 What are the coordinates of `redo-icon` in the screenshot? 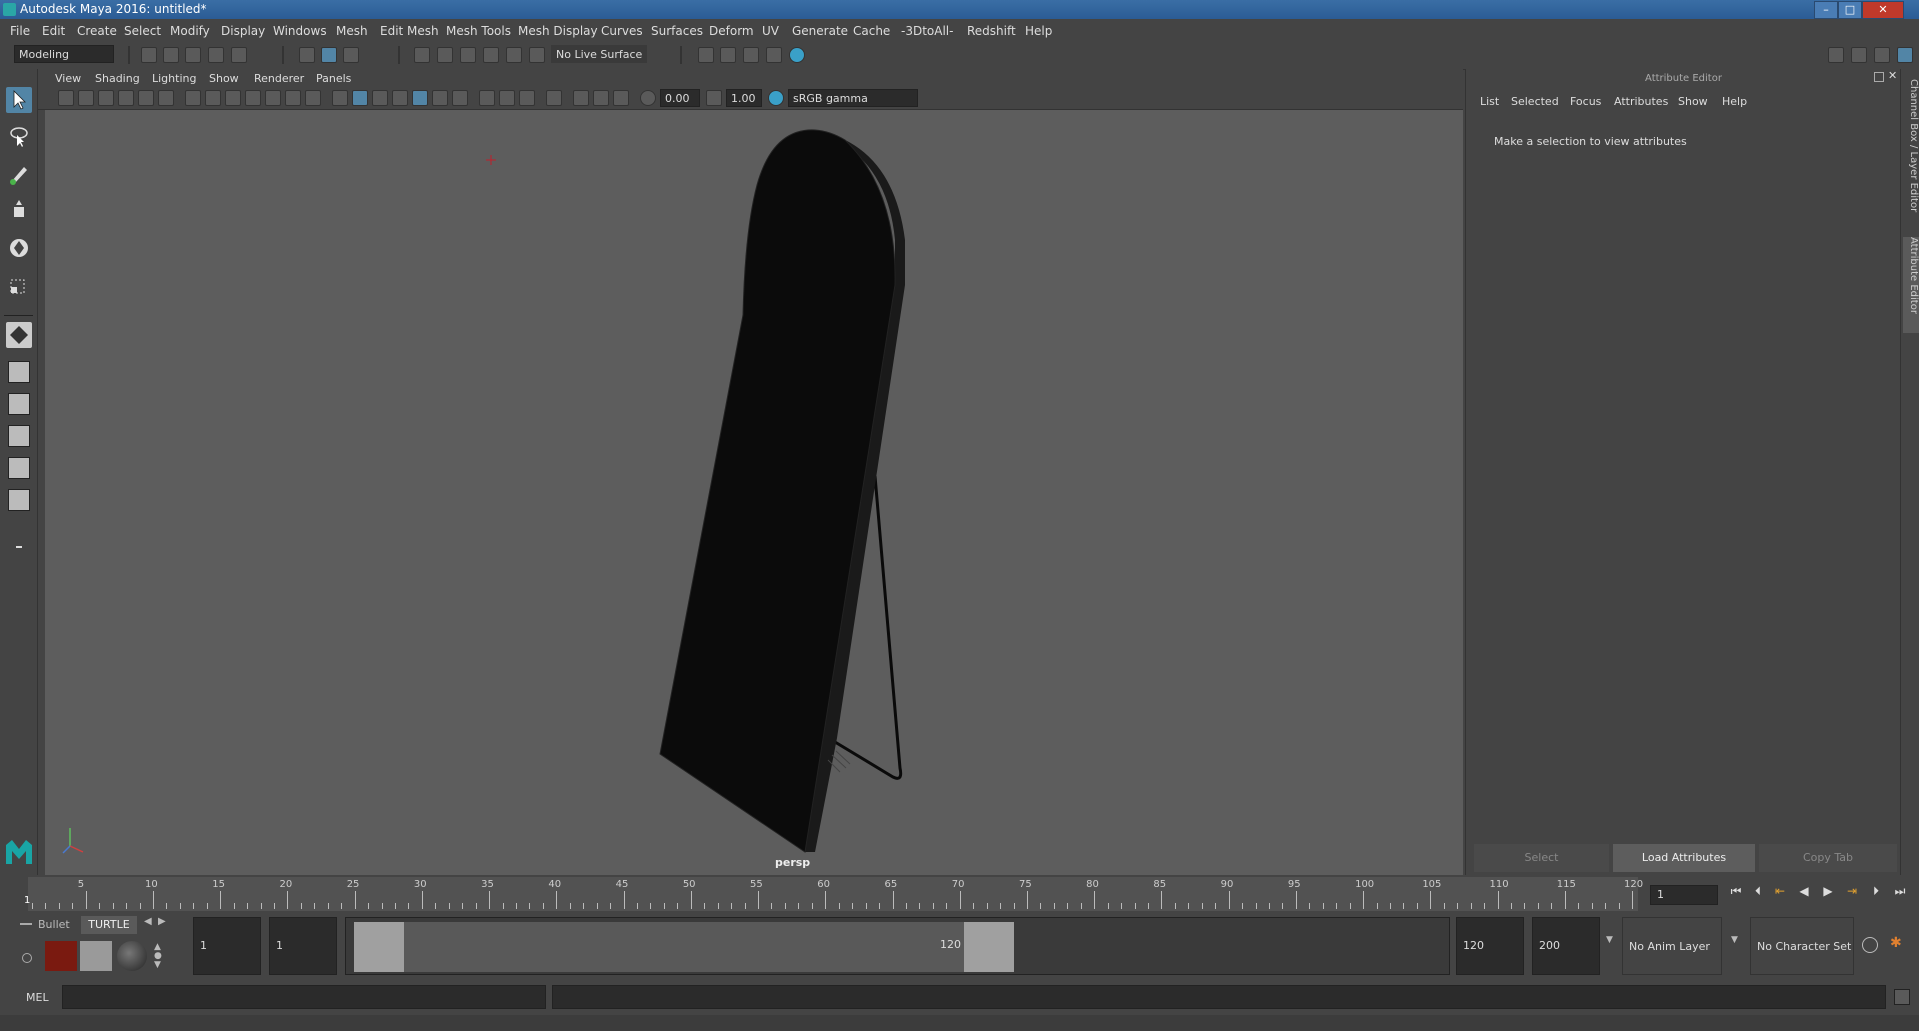 It's located at (239, 55).